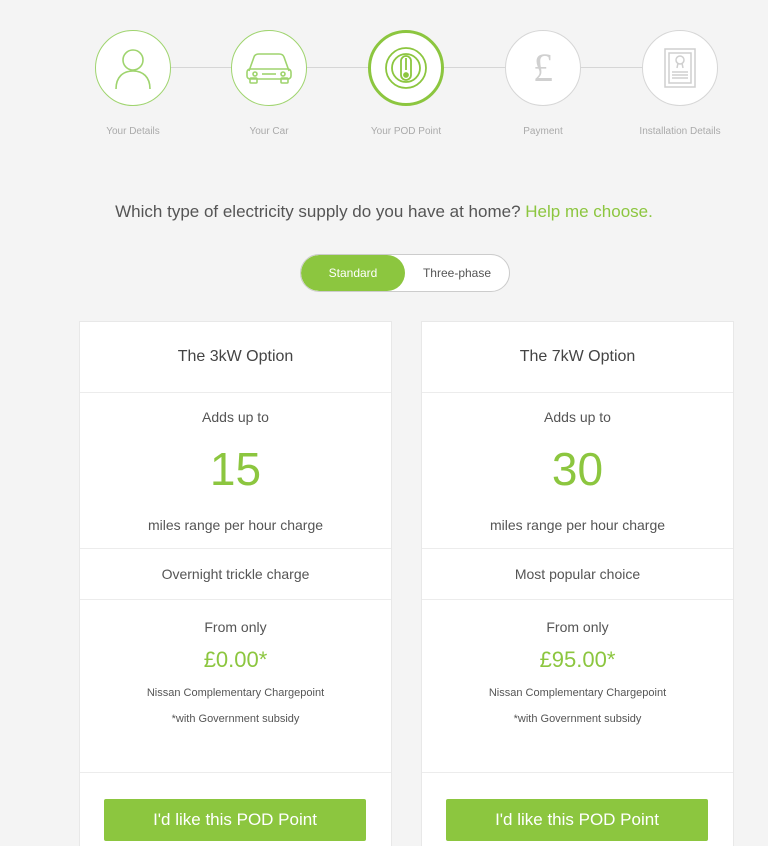 The width and height of the screenshot is (768, 846). What do you see at coordinates (235, 659) in the screenshot?
I see `price-value: £0.00*` at bounding box center [235, 659].